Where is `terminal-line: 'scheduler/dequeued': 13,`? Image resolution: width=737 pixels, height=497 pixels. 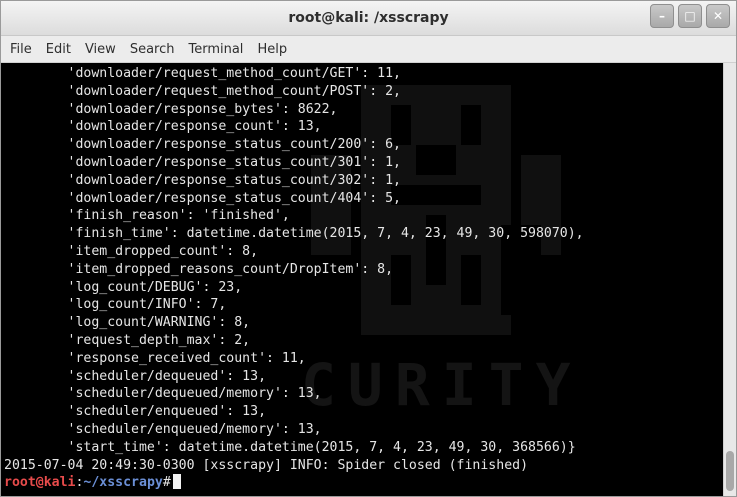 terminal-line: 'scheduler/dequeued': 13, is located at coordinates (135, 376).